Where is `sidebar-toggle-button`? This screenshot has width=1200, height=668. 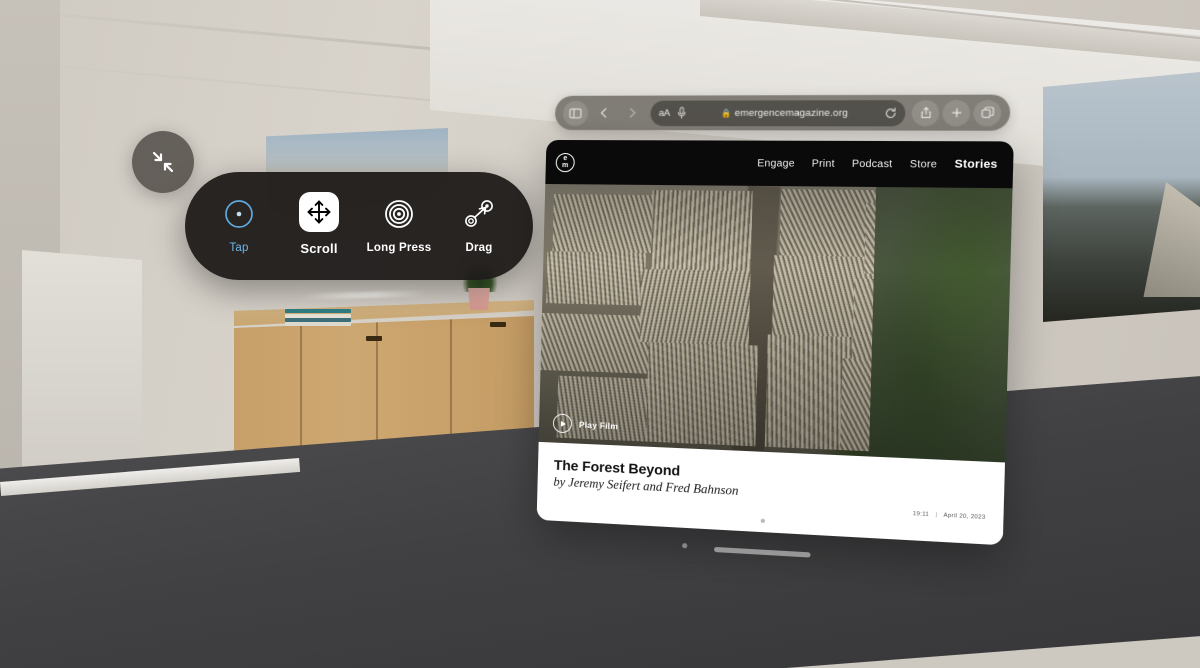 sidebar-toggle-button is located at coordinates (575, 113).